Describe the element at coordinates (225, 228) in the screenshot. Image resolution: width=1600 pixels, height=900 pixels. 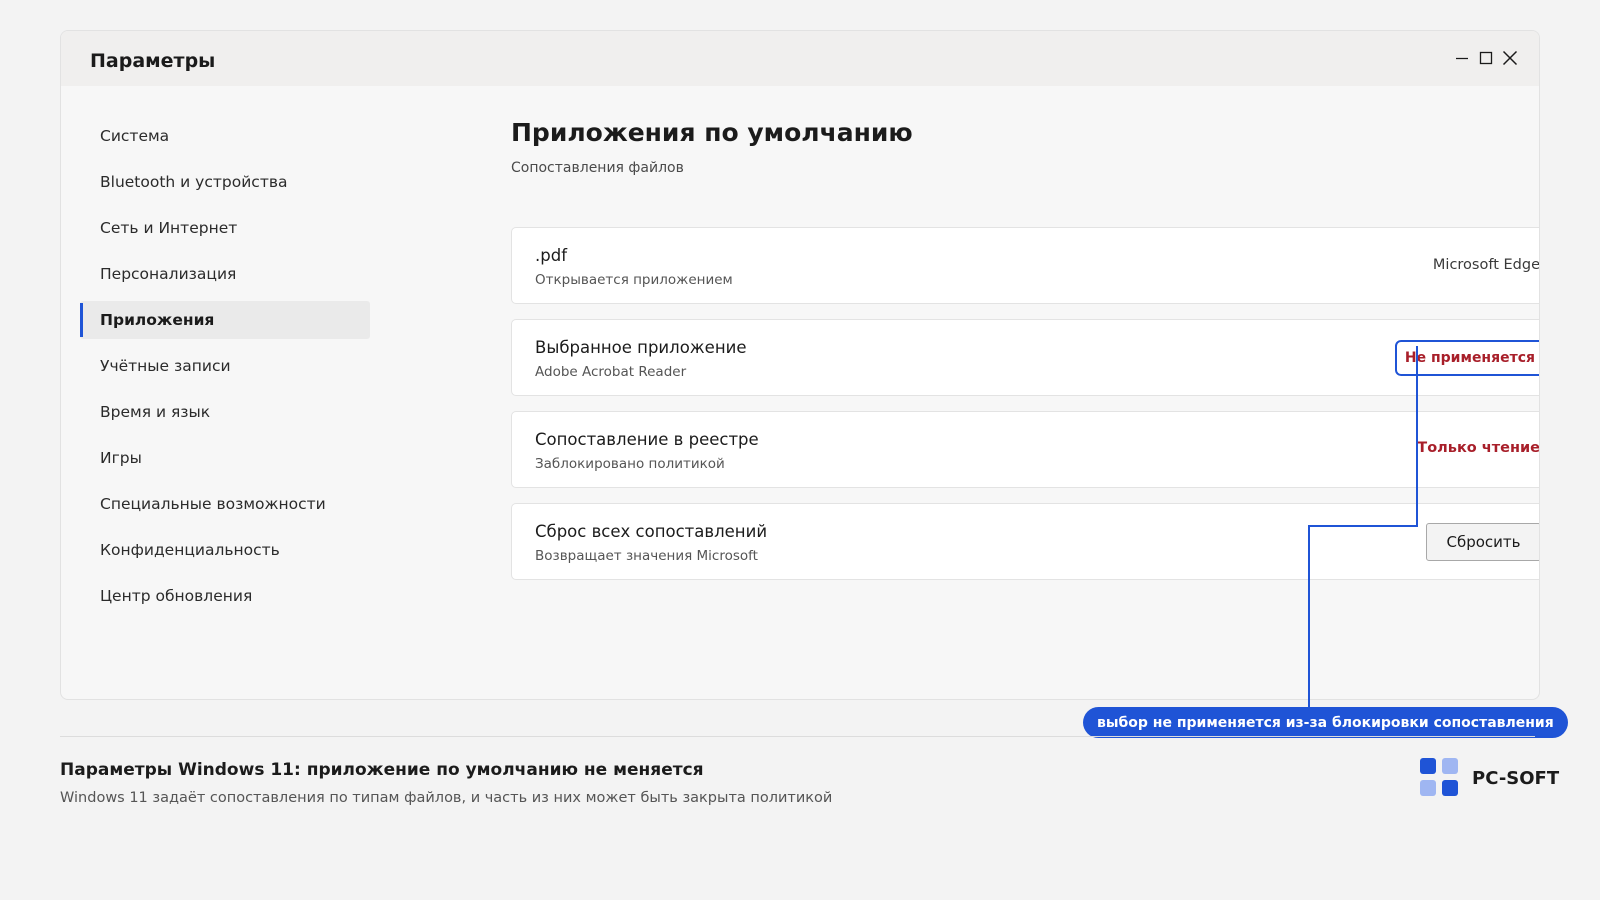
I see `sidebar-item-network: Сеть и Интернет` at that location.